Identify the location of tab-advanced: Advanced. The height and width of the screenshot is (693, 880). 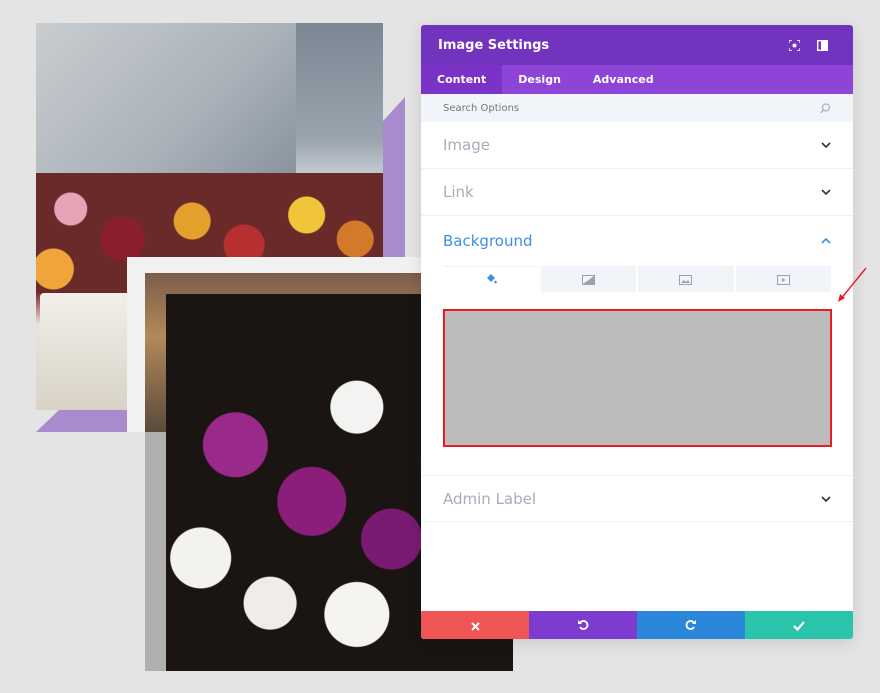
(623, 79).